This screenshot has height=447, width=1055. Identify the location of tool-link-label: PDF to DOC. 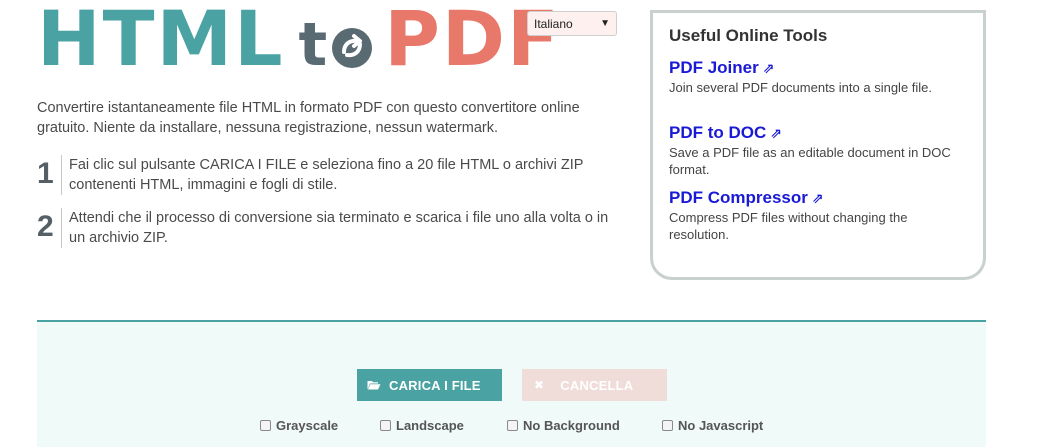
(718, 132).